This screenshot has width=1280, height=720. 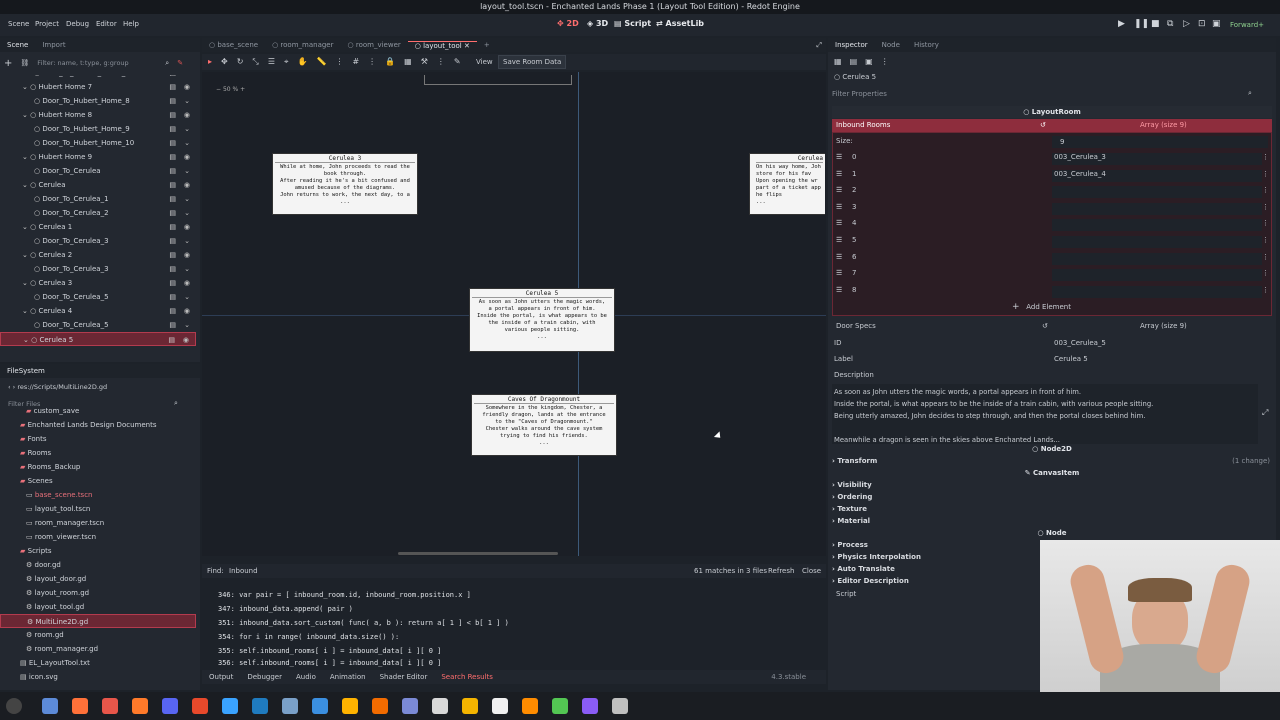 I want to click on expand-icon: ⤢, so click(x=1265, y=413).